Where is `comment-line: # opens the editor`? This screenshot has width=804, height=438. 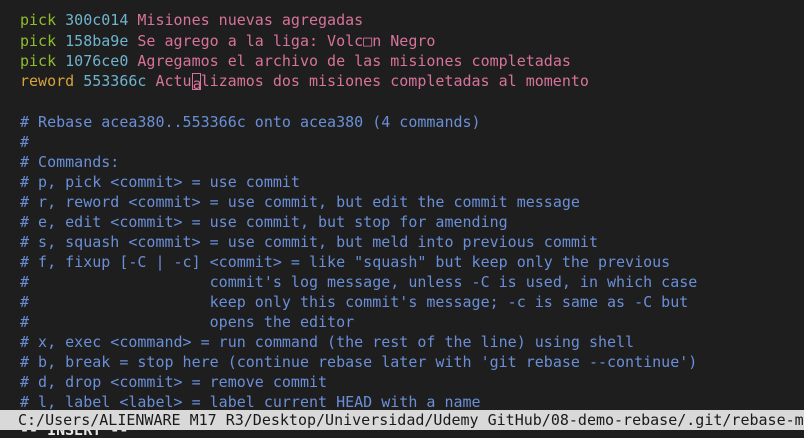 comment-line: # opens the editor is located at coordinates (187, 322).